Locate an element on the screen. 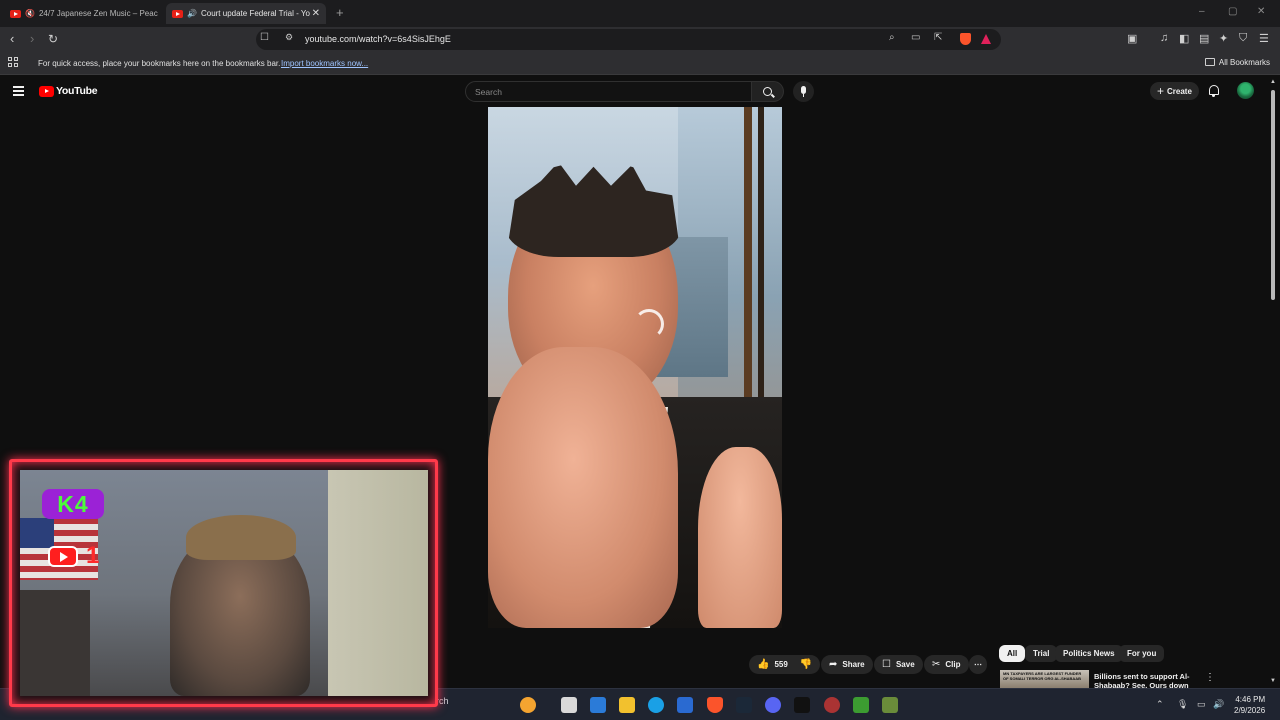  scrollbar-thumb is located at coordinates (1273, 195).